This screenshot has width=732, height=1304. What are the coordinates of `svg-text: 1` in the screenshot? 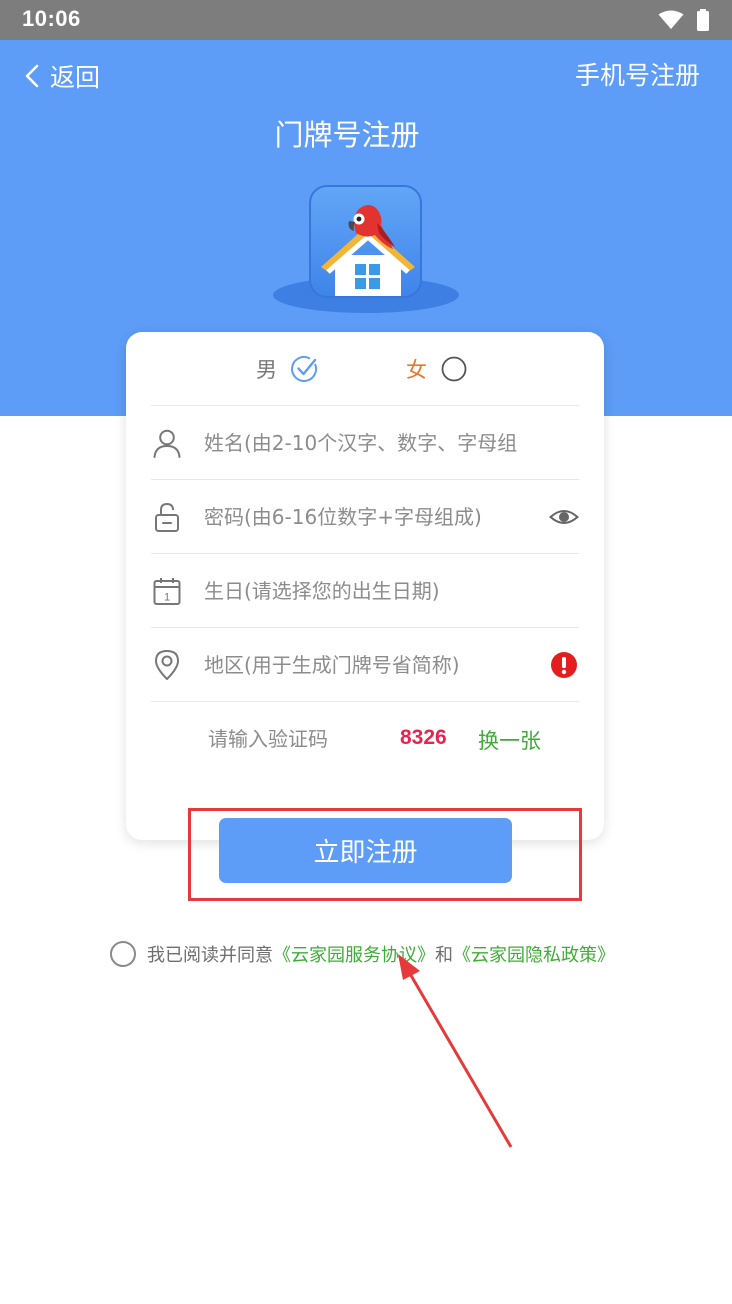 It's located at (167, 598).